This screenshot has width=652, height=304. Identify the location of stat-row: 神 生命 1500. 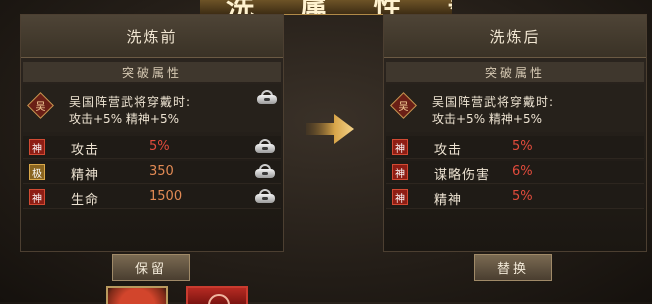
(152, 197).